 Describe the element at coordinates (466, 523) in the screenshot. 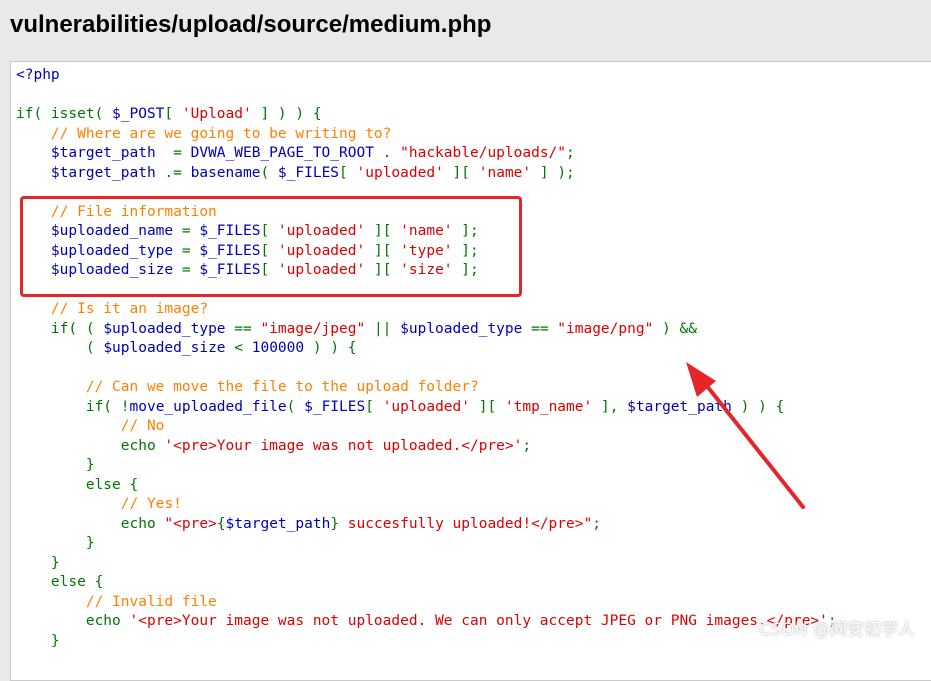

I see `code-token: succesfully uploaded!</pre>"` at that location.